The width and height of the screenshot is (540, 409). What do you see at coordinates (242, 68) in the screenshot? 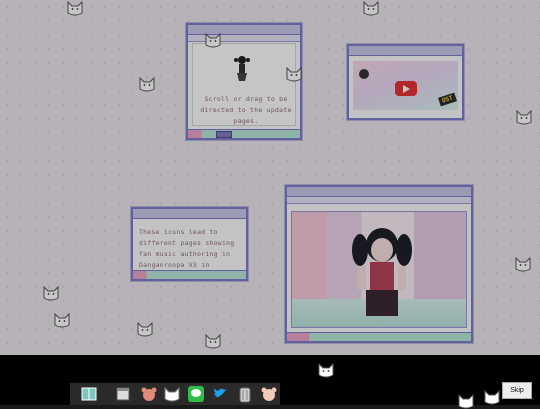
I see `chibi-character-icon` at bounding box center [242, 68].